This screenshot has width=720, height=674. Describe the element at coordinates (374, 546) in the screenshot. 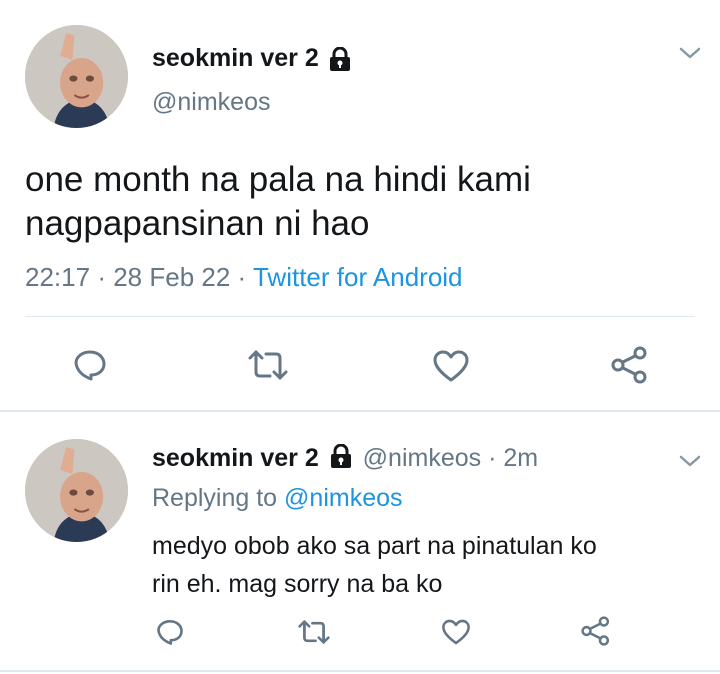

I see `reply-text-line: medyo obob ako sa part na pinatulan ko` at that location.